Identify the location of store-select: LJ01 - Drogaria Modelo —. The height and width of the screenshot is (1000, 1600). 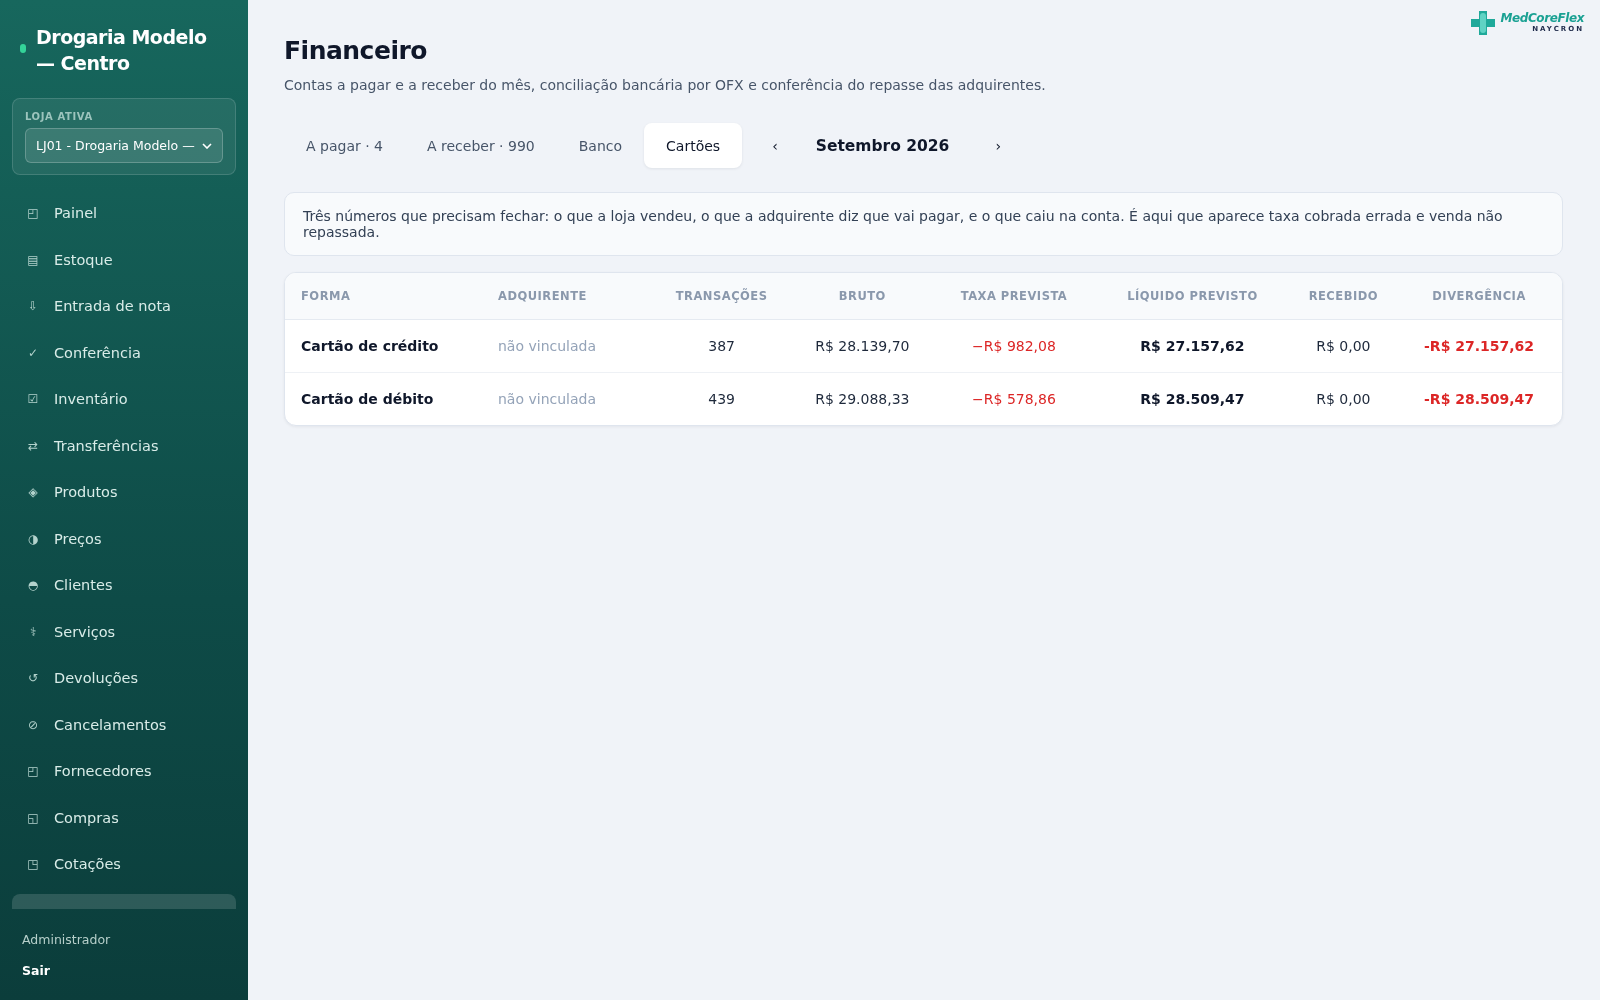
(124, 145).